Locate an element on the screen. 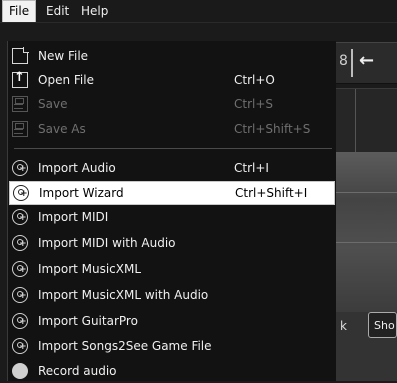 The image size is (397, 383). import-midi-icon is located at coordinates (20, 217).